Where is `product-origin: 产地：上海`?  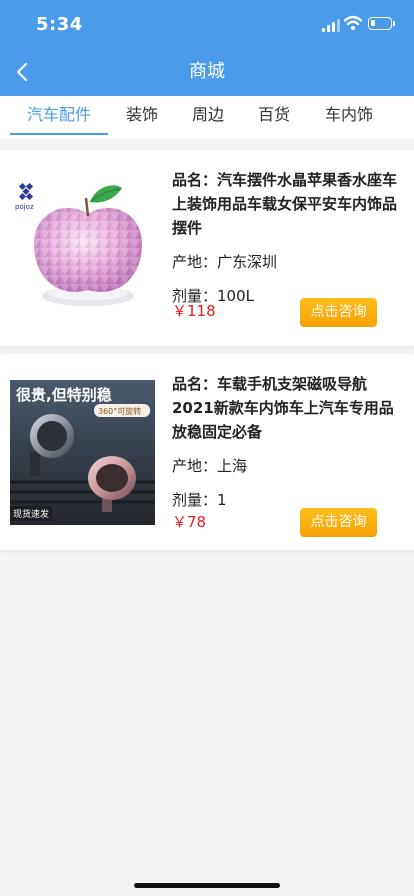 product-origin: 产地：上海 is located at coordinates (210, 466).